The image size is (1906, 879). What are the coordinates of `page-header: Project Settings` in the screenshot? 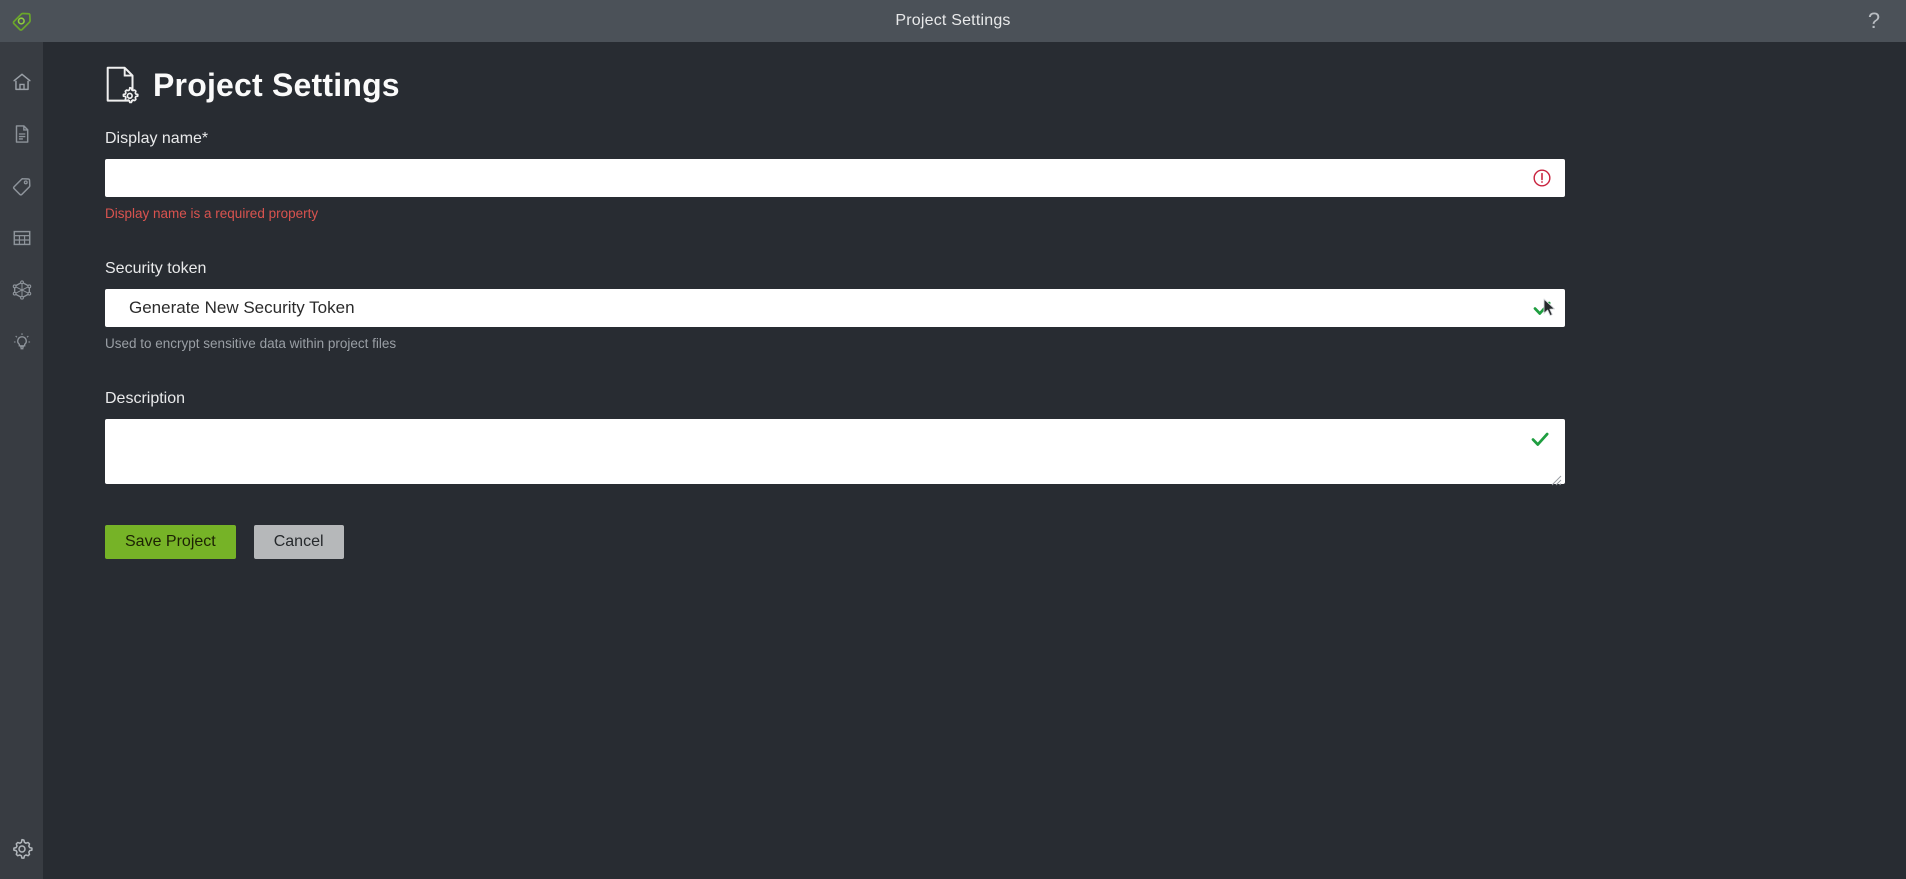 It's located at (1005, 85).